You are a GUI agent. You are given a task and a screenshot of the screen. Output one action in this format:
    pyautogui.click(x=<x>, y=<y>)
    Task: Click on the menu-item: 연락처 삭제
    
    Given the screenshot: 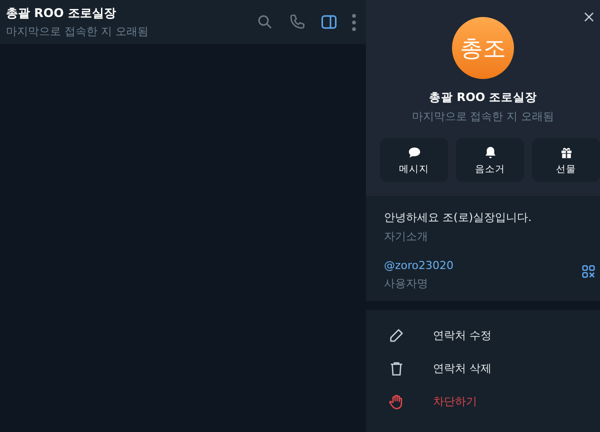 What is the action you would take?
    pyautogui.click(x=483, y=368)
    